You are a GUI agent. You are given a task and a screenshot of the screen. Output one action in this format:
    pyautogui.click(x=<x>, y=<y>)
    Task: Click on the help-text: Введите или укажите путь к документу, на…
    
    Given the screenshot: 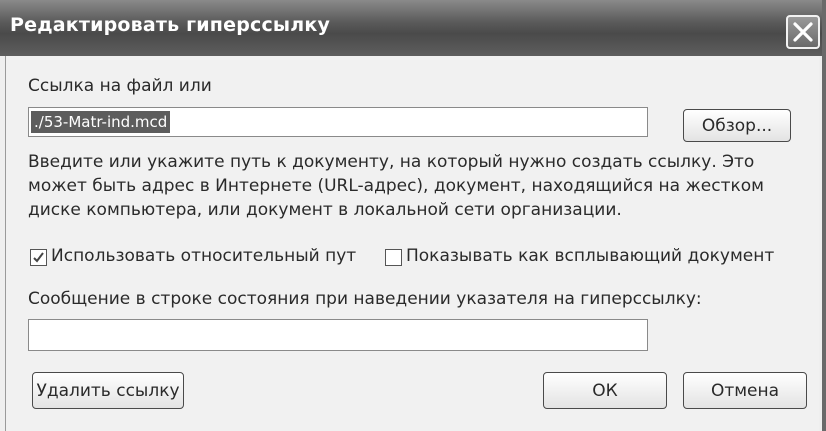 What is the action you would take?
    pyautogui.click(x=396, y=186)
    